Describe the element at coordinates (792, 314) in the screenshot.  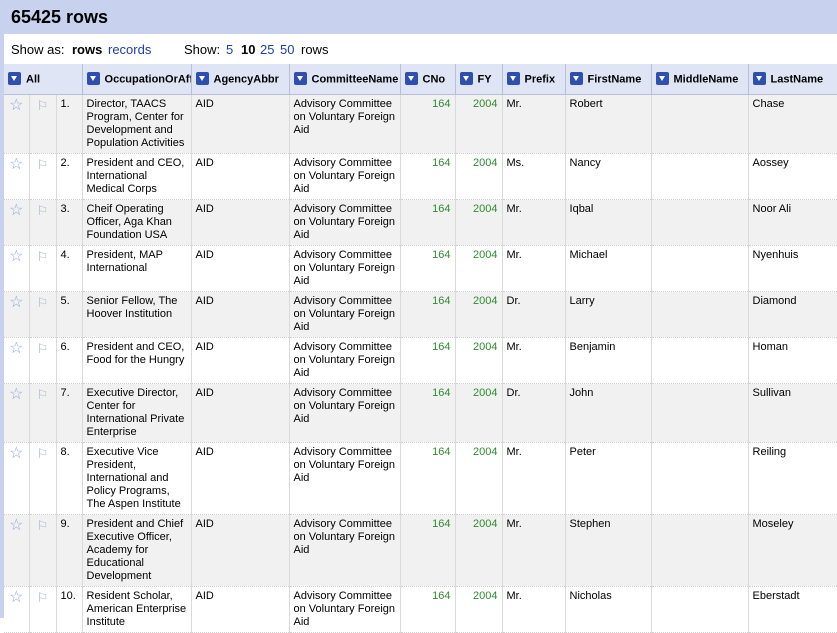
I see `lastname-cell: Diamond` at that location.